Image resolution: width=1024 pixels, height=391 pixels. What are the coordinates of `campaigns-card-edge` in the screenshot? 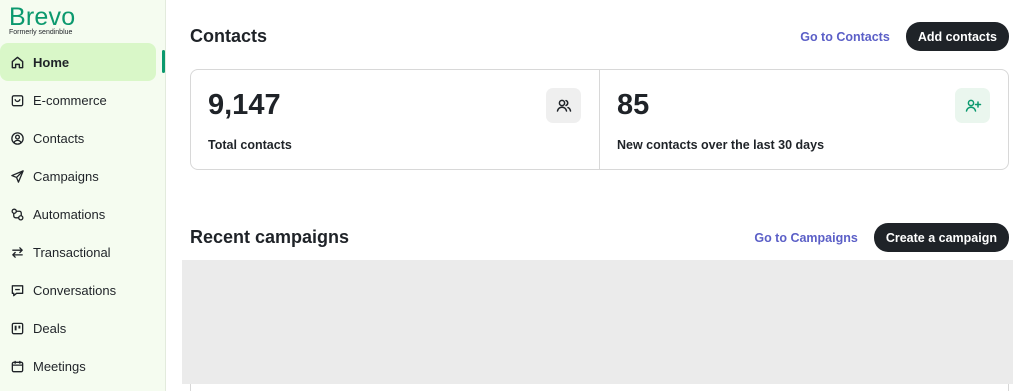 It's located at (599, 387).